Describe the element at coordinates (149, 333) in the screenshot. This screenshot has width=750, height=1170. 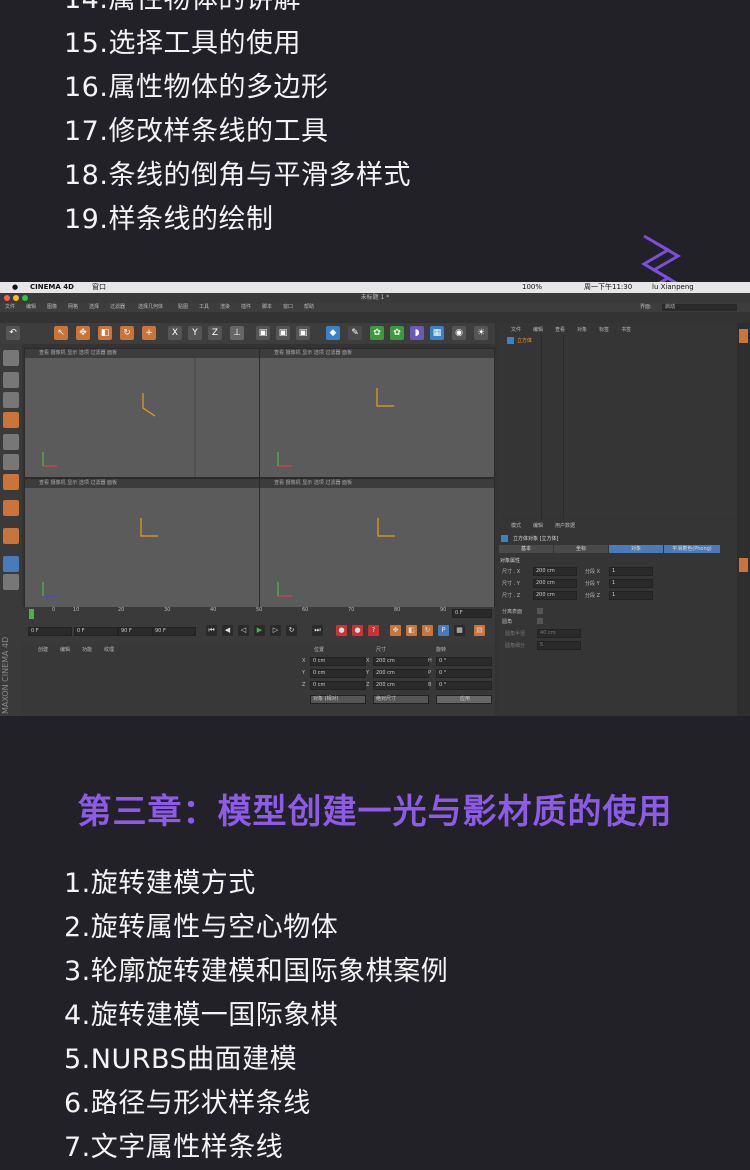
I see `add-tool-icon: +` at that location.